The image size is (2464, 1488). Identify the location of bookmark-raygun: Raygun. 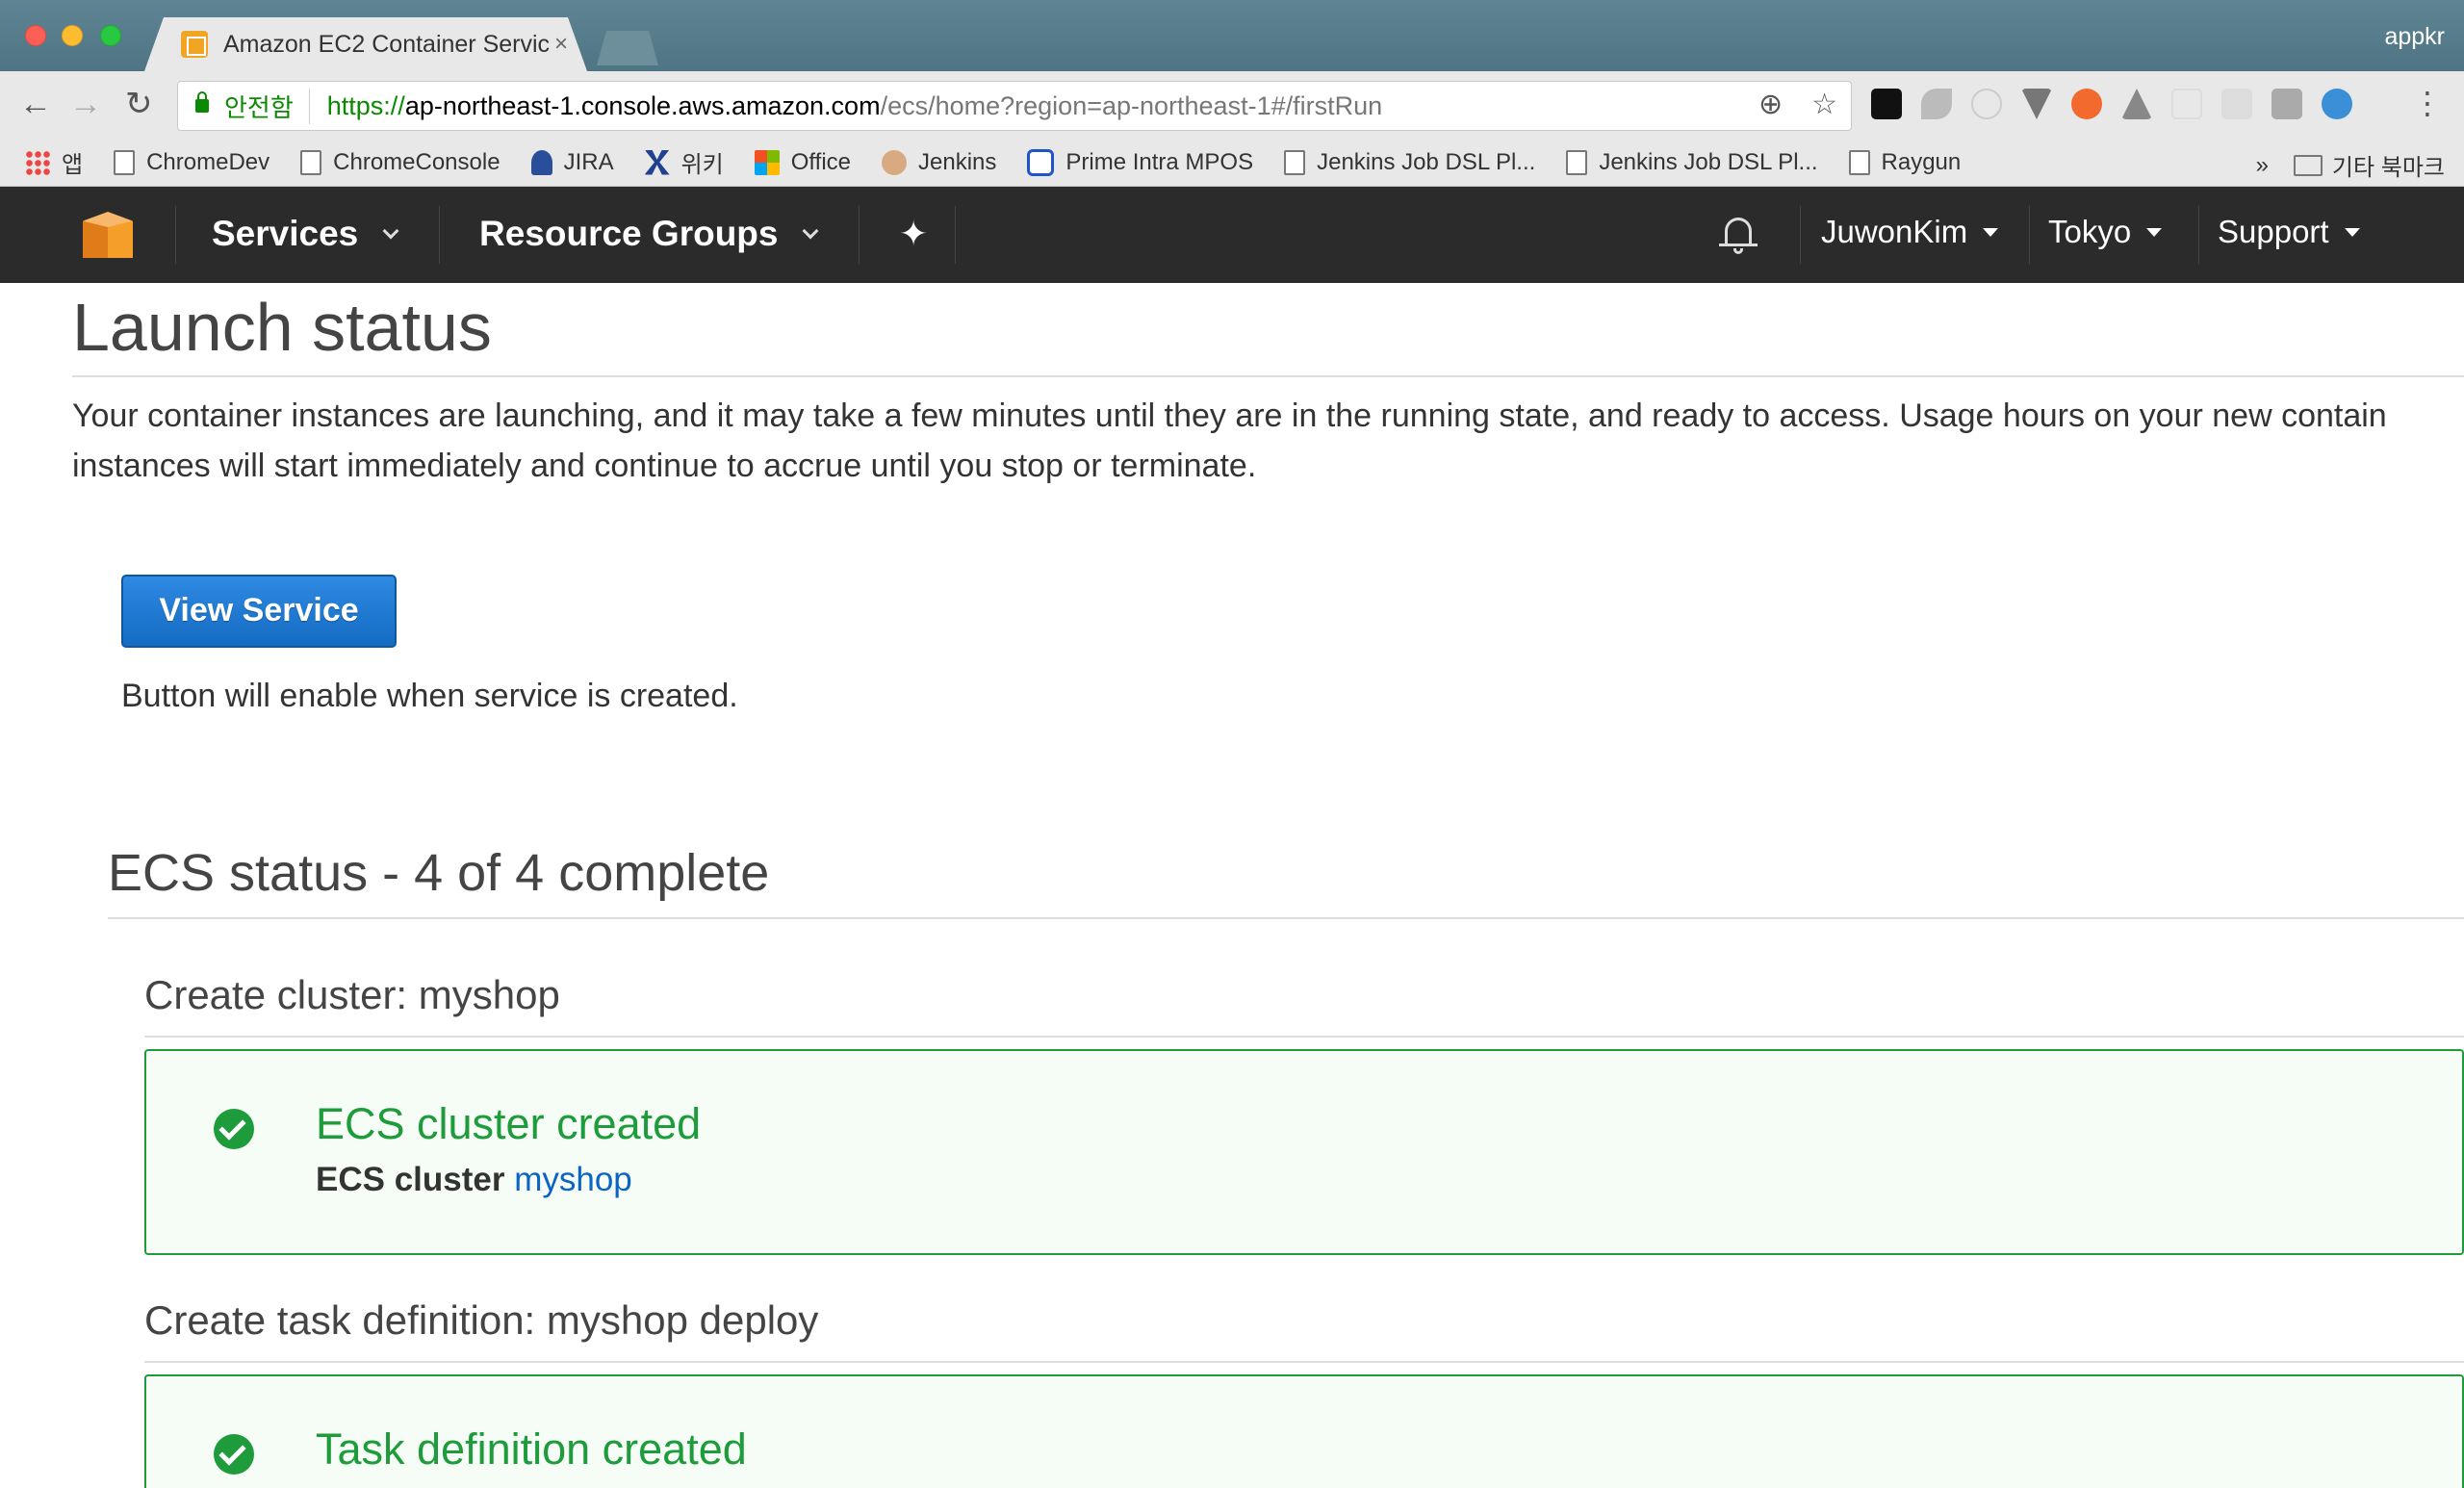
(1904, 163).